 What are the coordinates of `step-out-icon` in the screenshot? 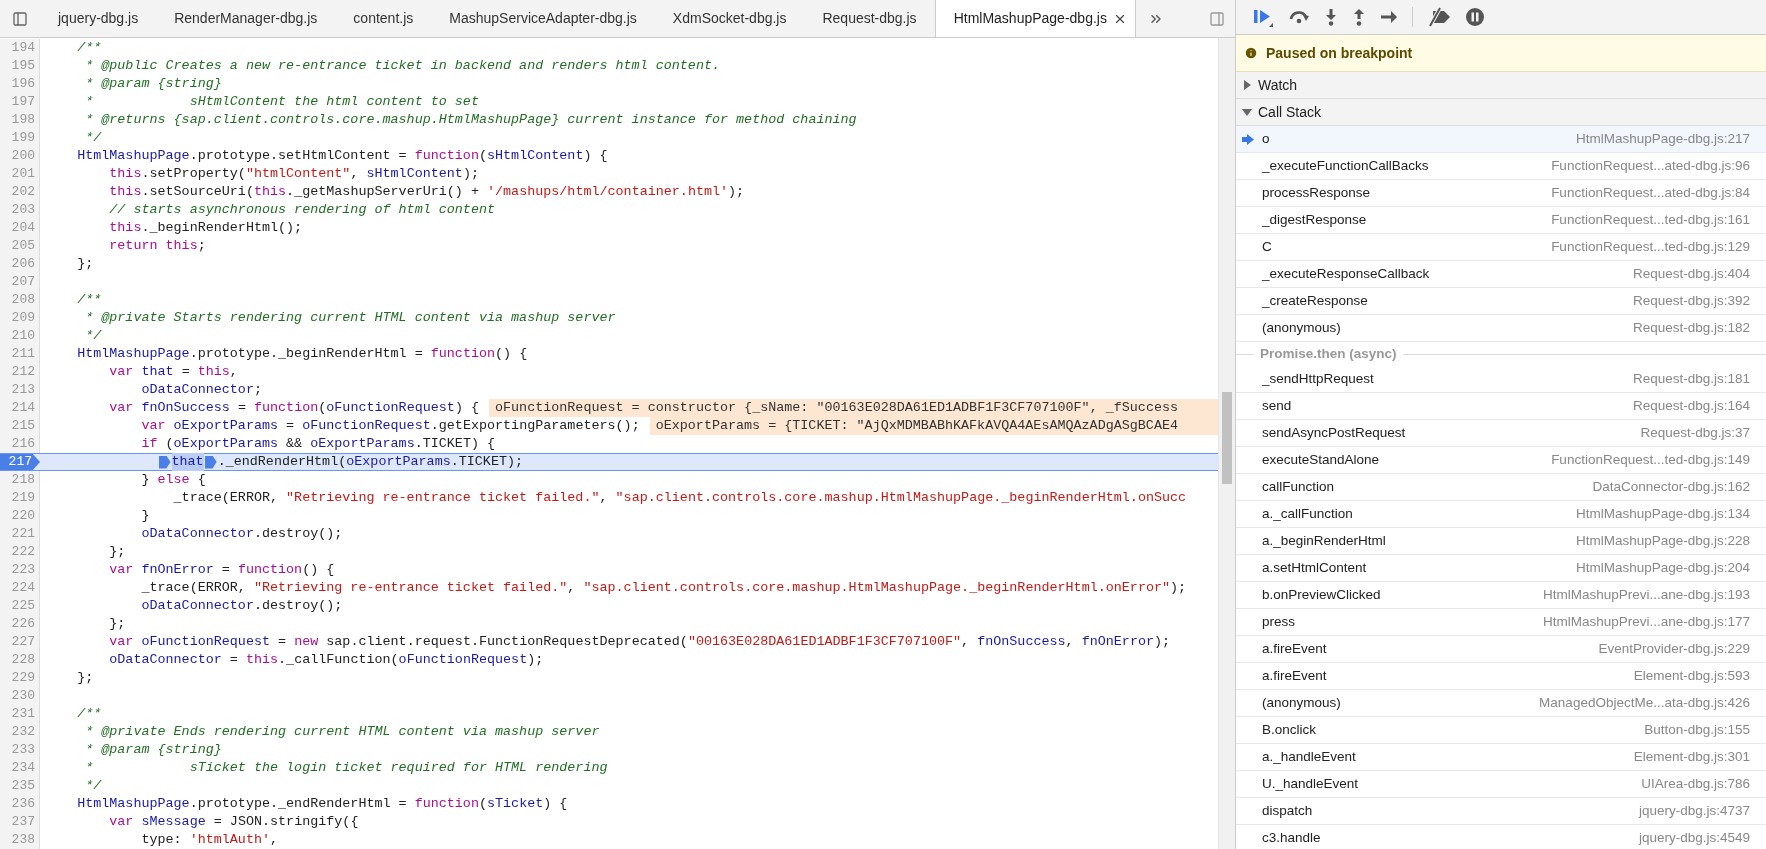 It's located at (1359, 17).